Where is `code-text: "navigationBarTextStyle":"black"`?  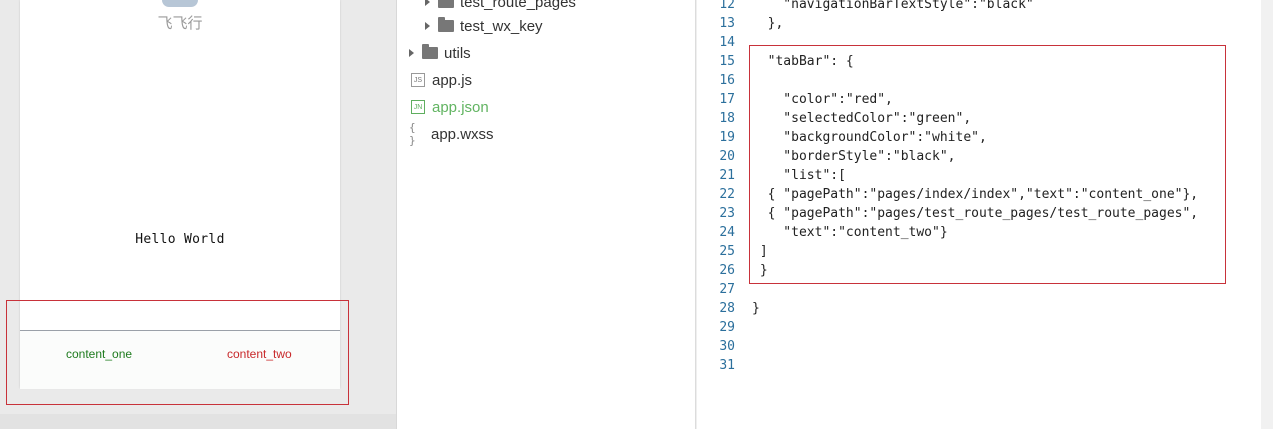
code-text: "navigationBarTextStyle":"black" is located at coordinates (893, 6).